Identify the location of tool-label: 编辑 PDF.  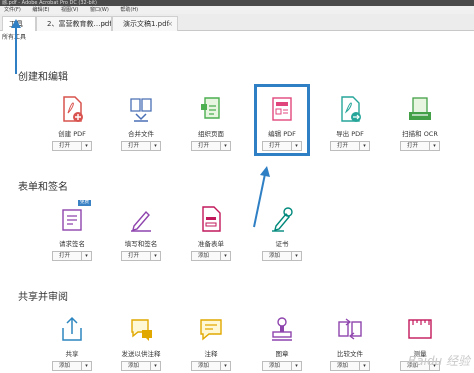
(282, 134).